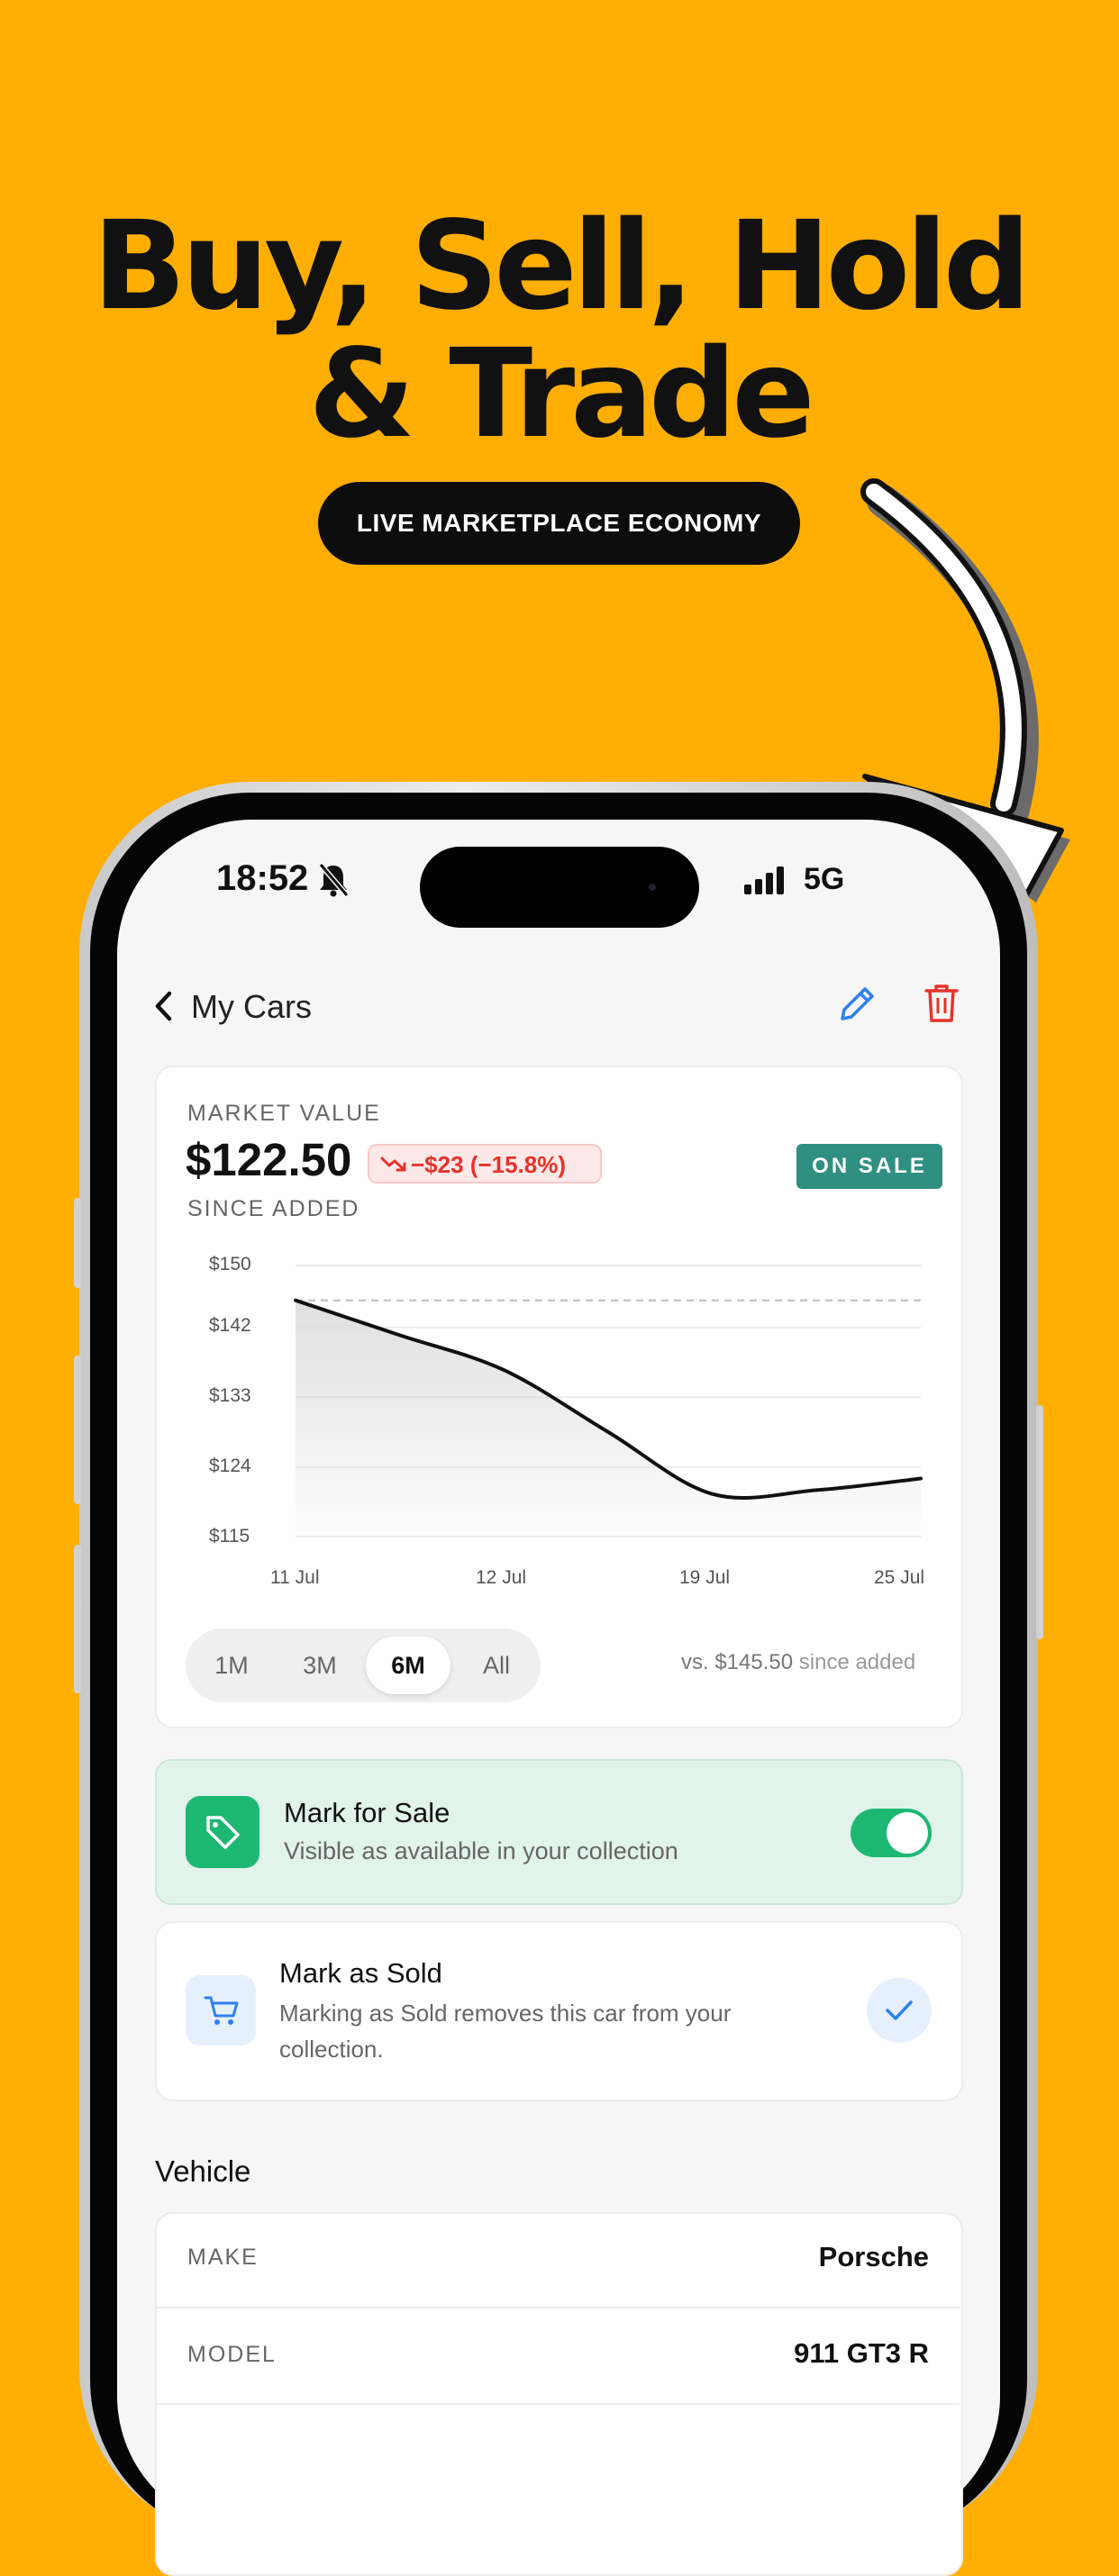 The image size is (1119, 2576). Describe the element at coordinates (223, 2258) in the screenshot. I see `make-label: MAKE` at that location.